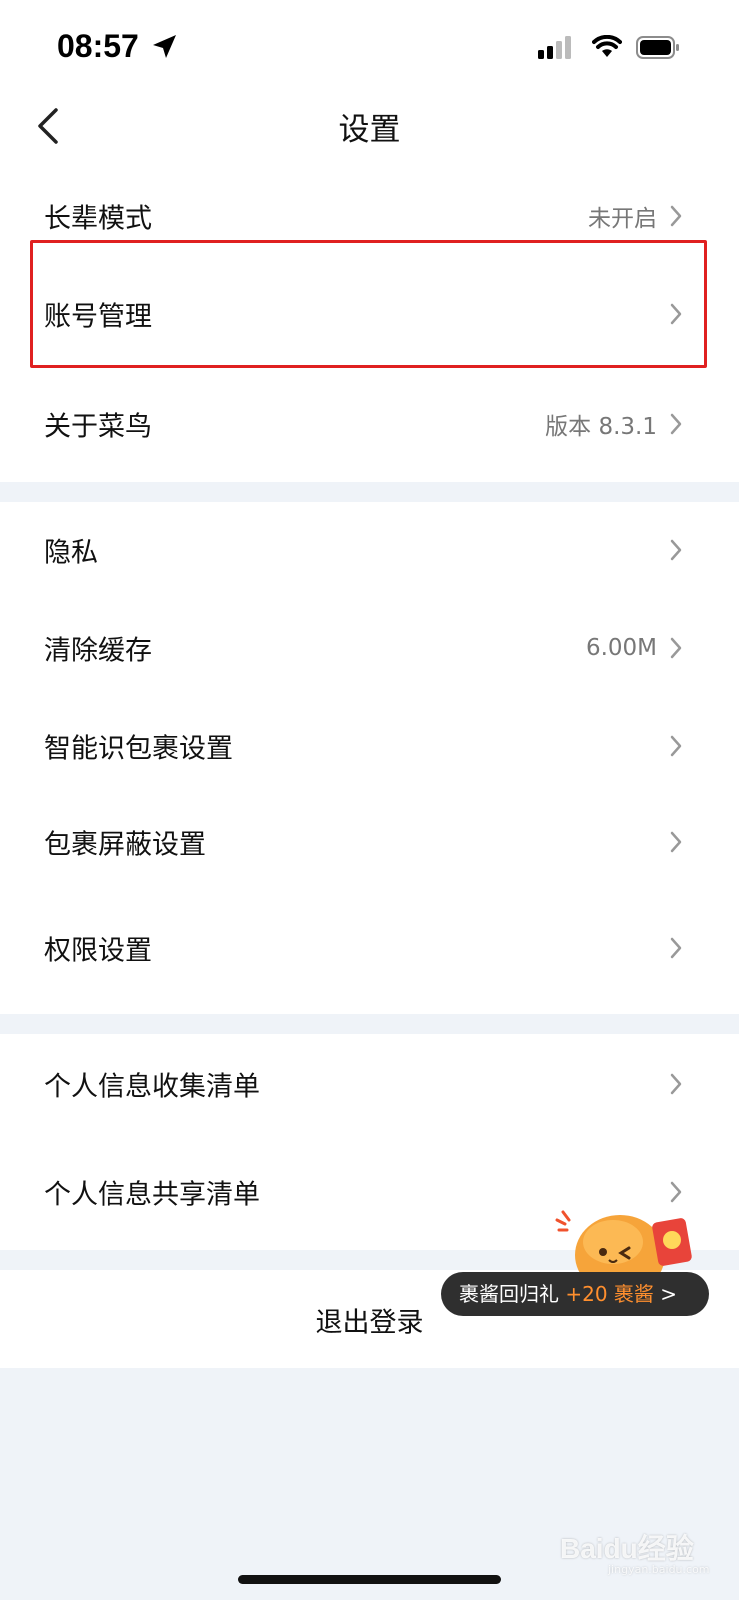 This screenshot has width=739, height=1600. What do you see at coordinates (657, 47) in the screenshot?
I see `battery-icon` at bounding box center [657, 47].